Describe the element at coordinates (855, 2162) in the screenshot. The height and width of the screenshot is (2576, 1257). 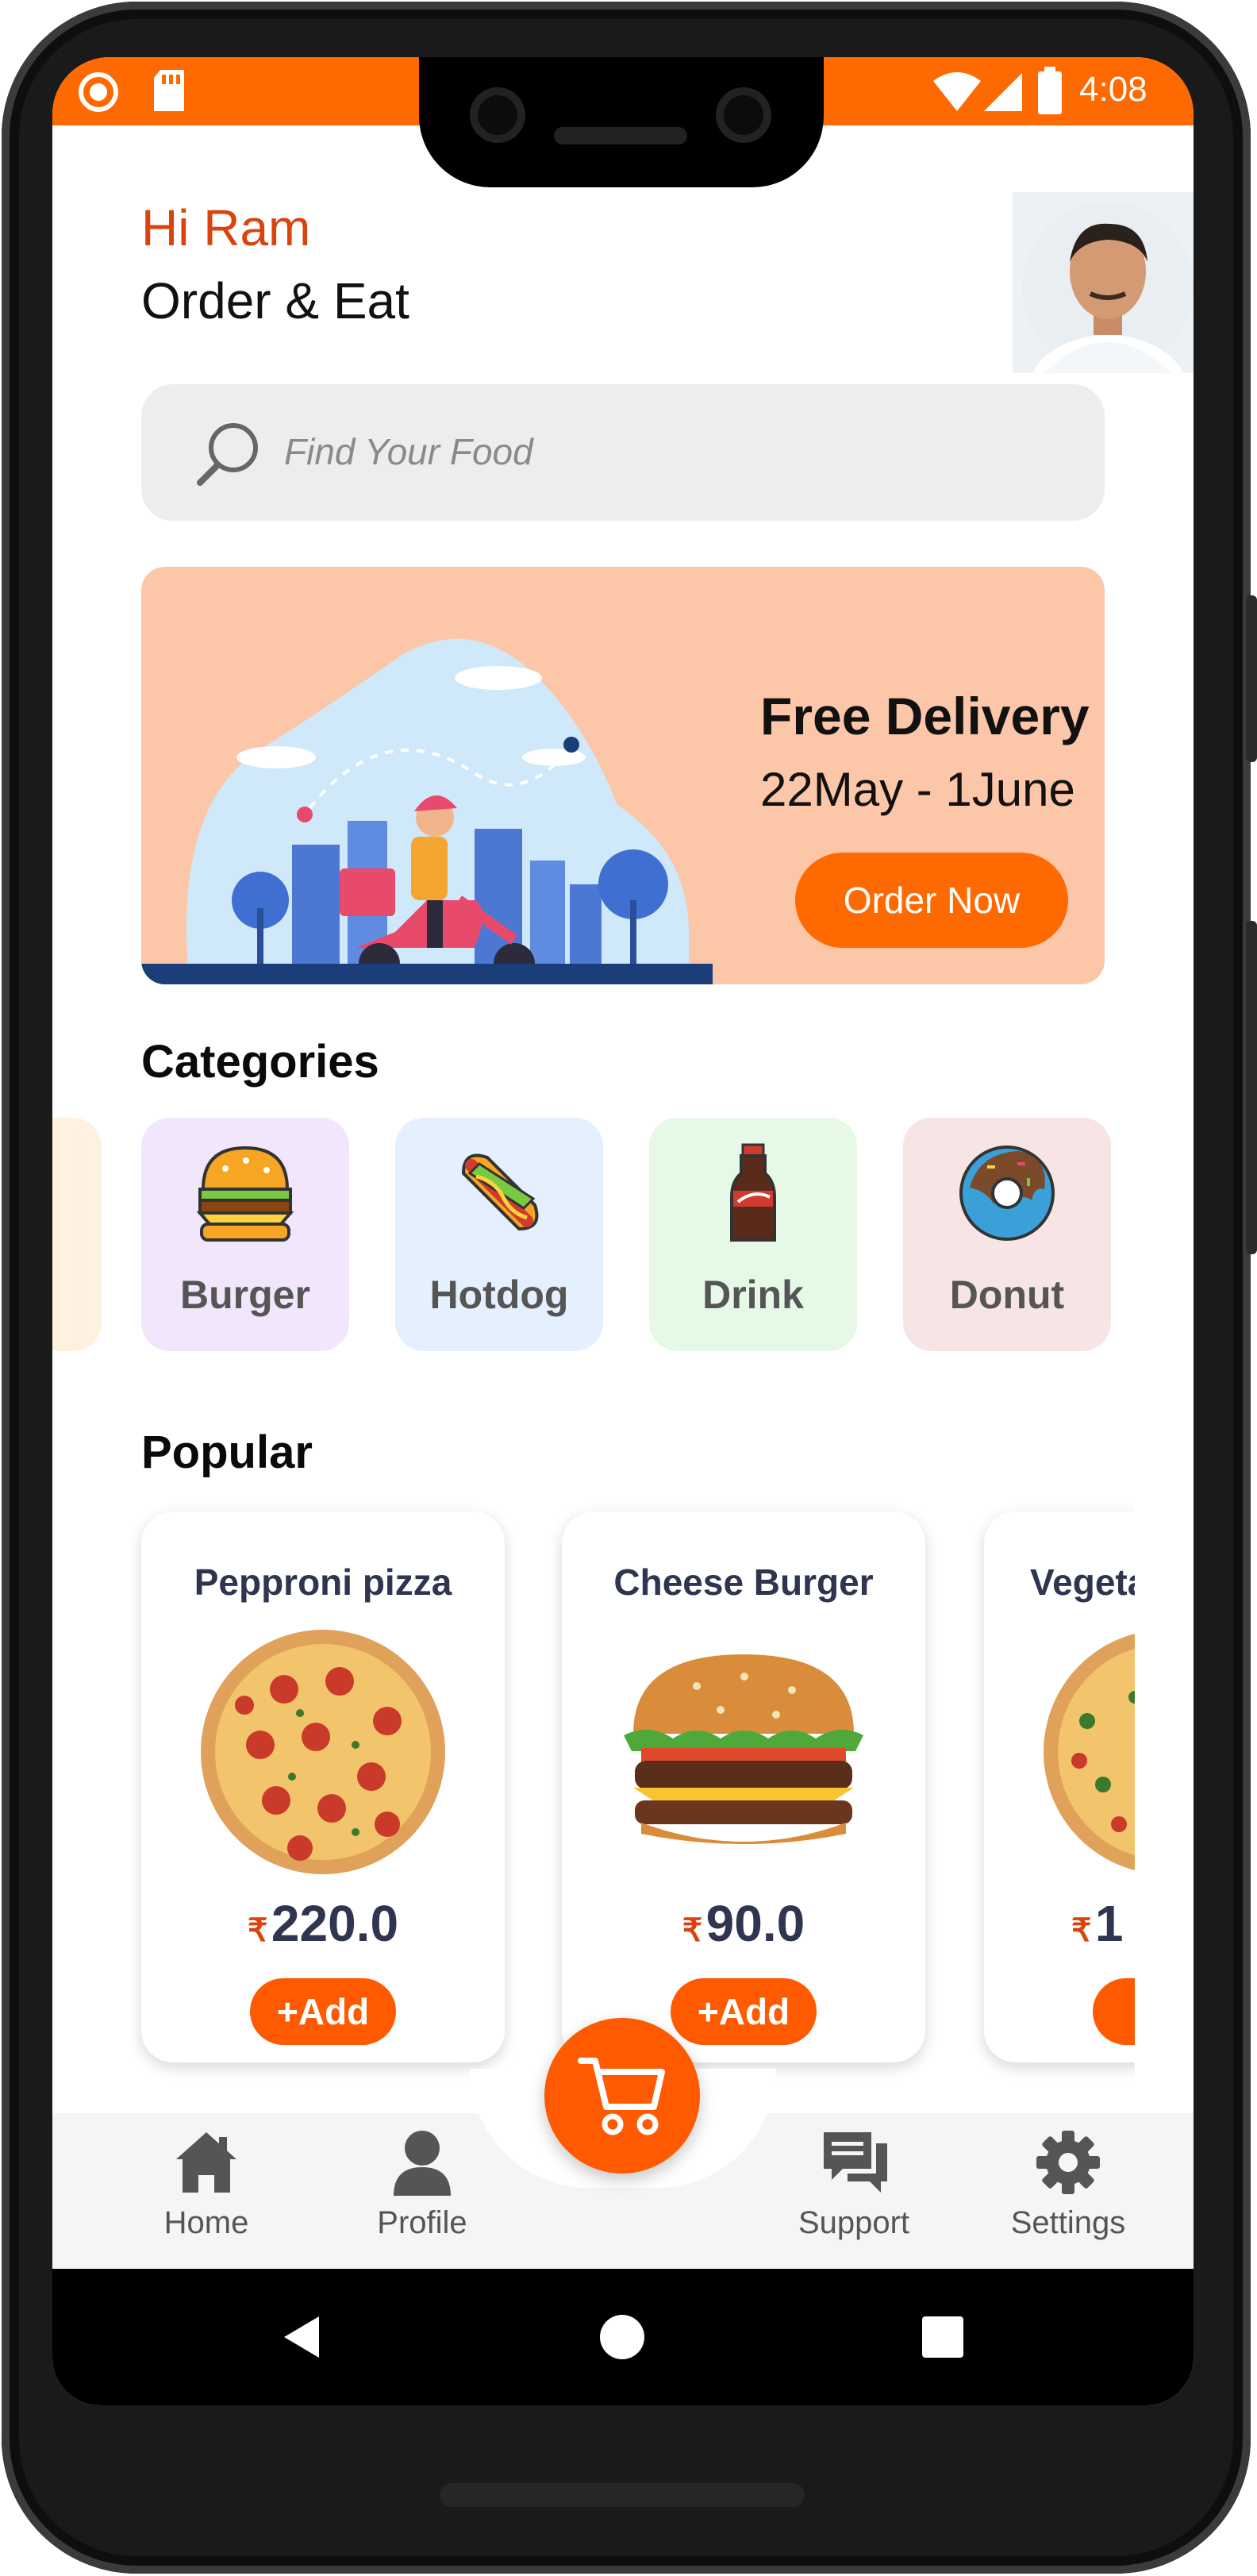
I see `support-icon` at that location.